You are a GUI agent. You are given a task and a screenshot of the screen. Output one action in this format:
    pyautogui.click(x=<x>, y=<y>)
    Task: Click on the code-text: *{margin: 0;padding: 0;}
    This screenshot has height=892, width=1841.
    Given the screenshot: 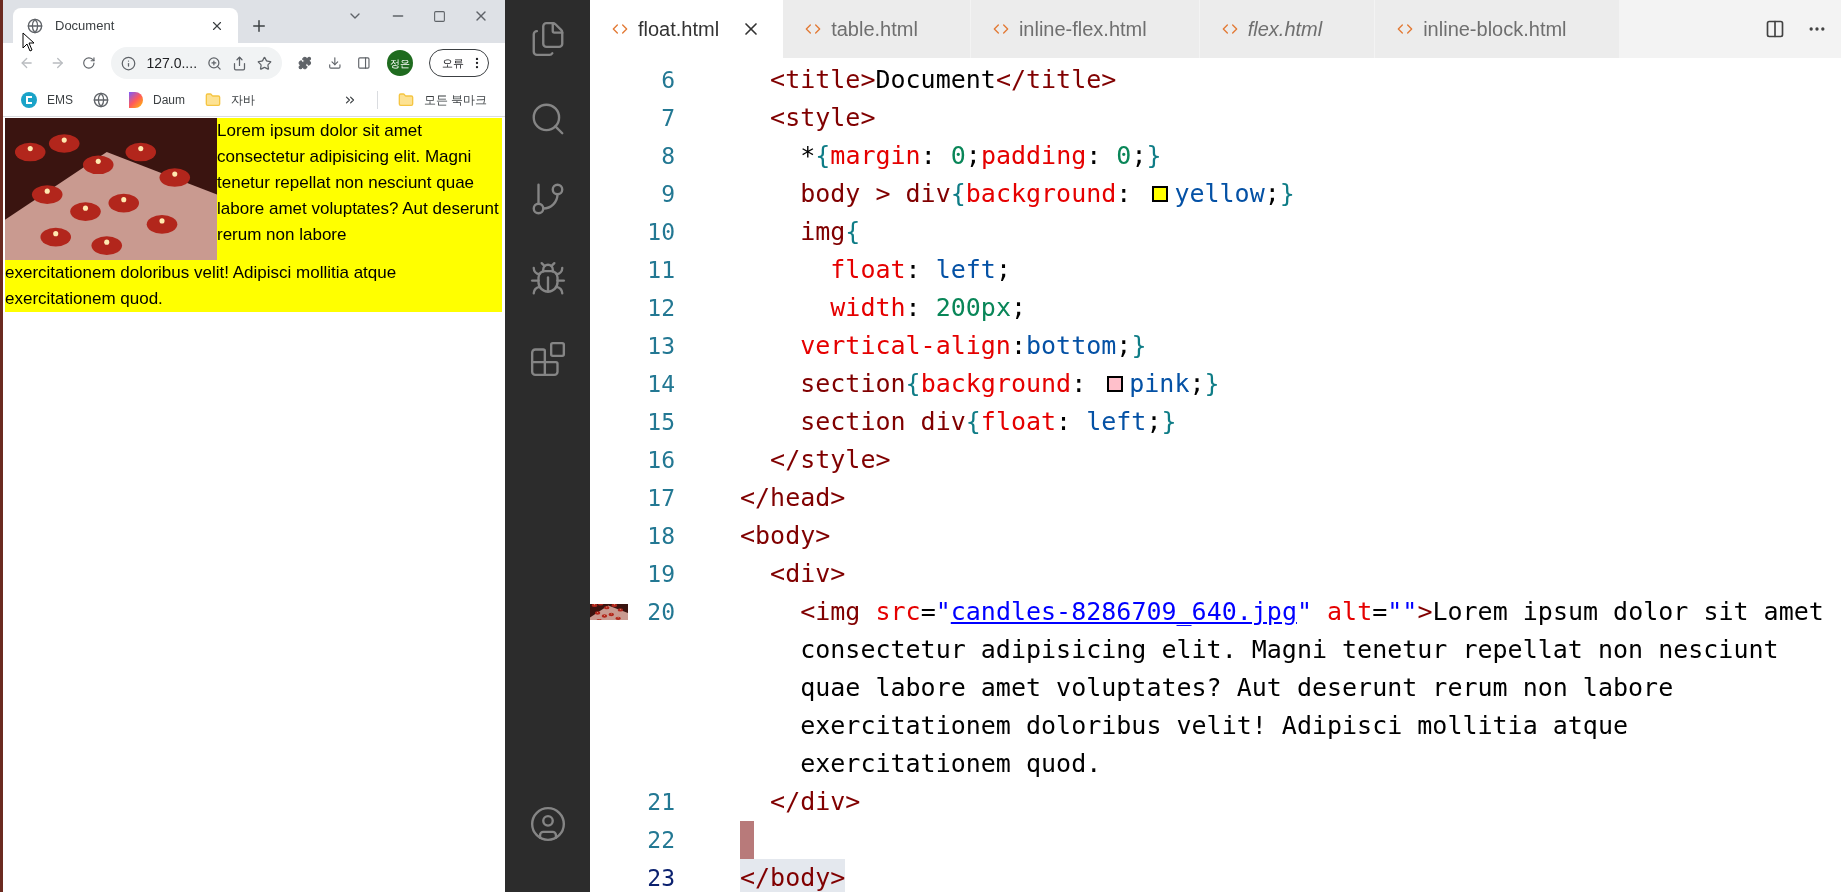 What is the action you would take?
    pyautogui.click(x=980, y=156)
    